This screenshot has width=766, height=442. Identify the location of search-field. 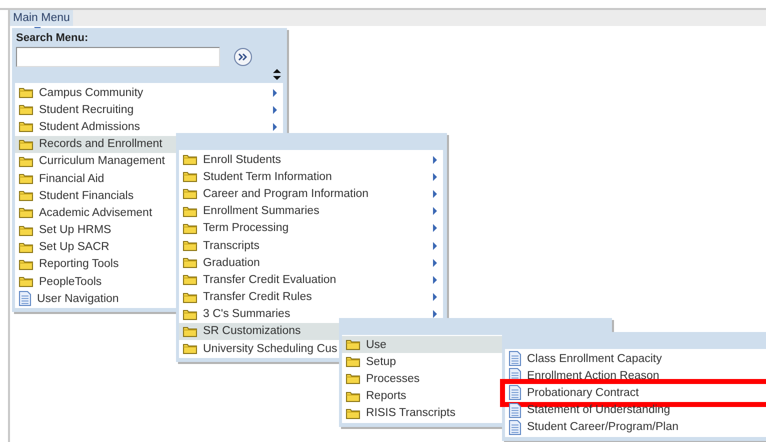
(118, 57).